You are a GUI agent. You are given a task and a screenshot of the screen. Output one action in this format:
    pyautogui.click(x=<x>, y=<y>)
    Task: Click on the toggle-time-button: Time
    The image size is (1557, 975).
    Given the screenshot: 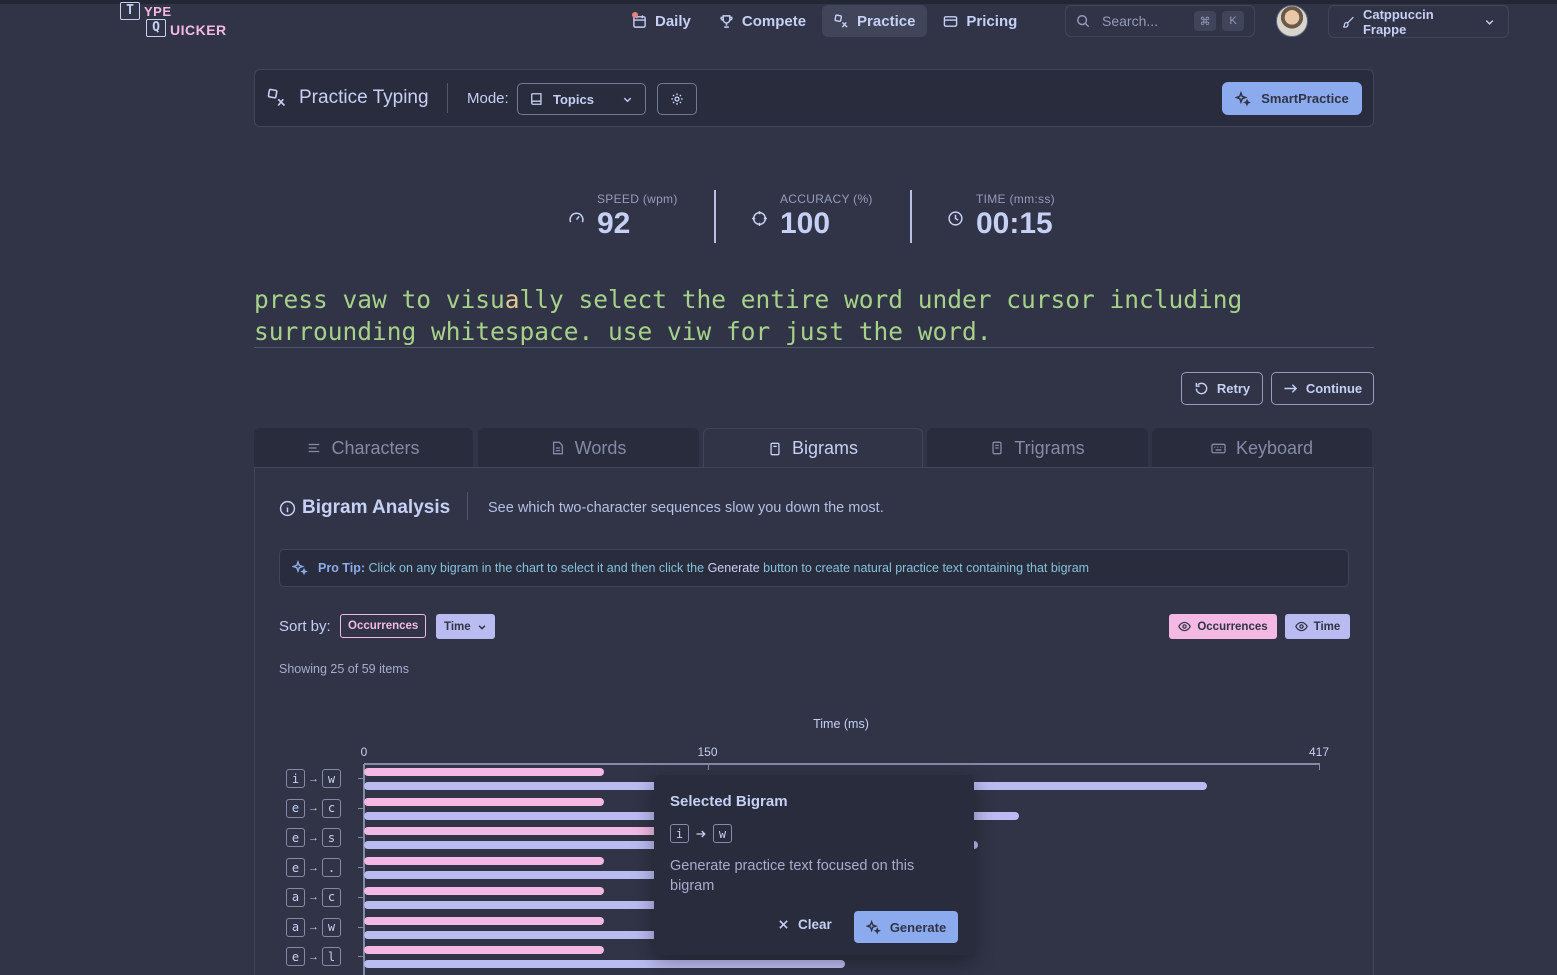 What is the action you would take?
    pyautogui.click(x=1317, y=626)
    